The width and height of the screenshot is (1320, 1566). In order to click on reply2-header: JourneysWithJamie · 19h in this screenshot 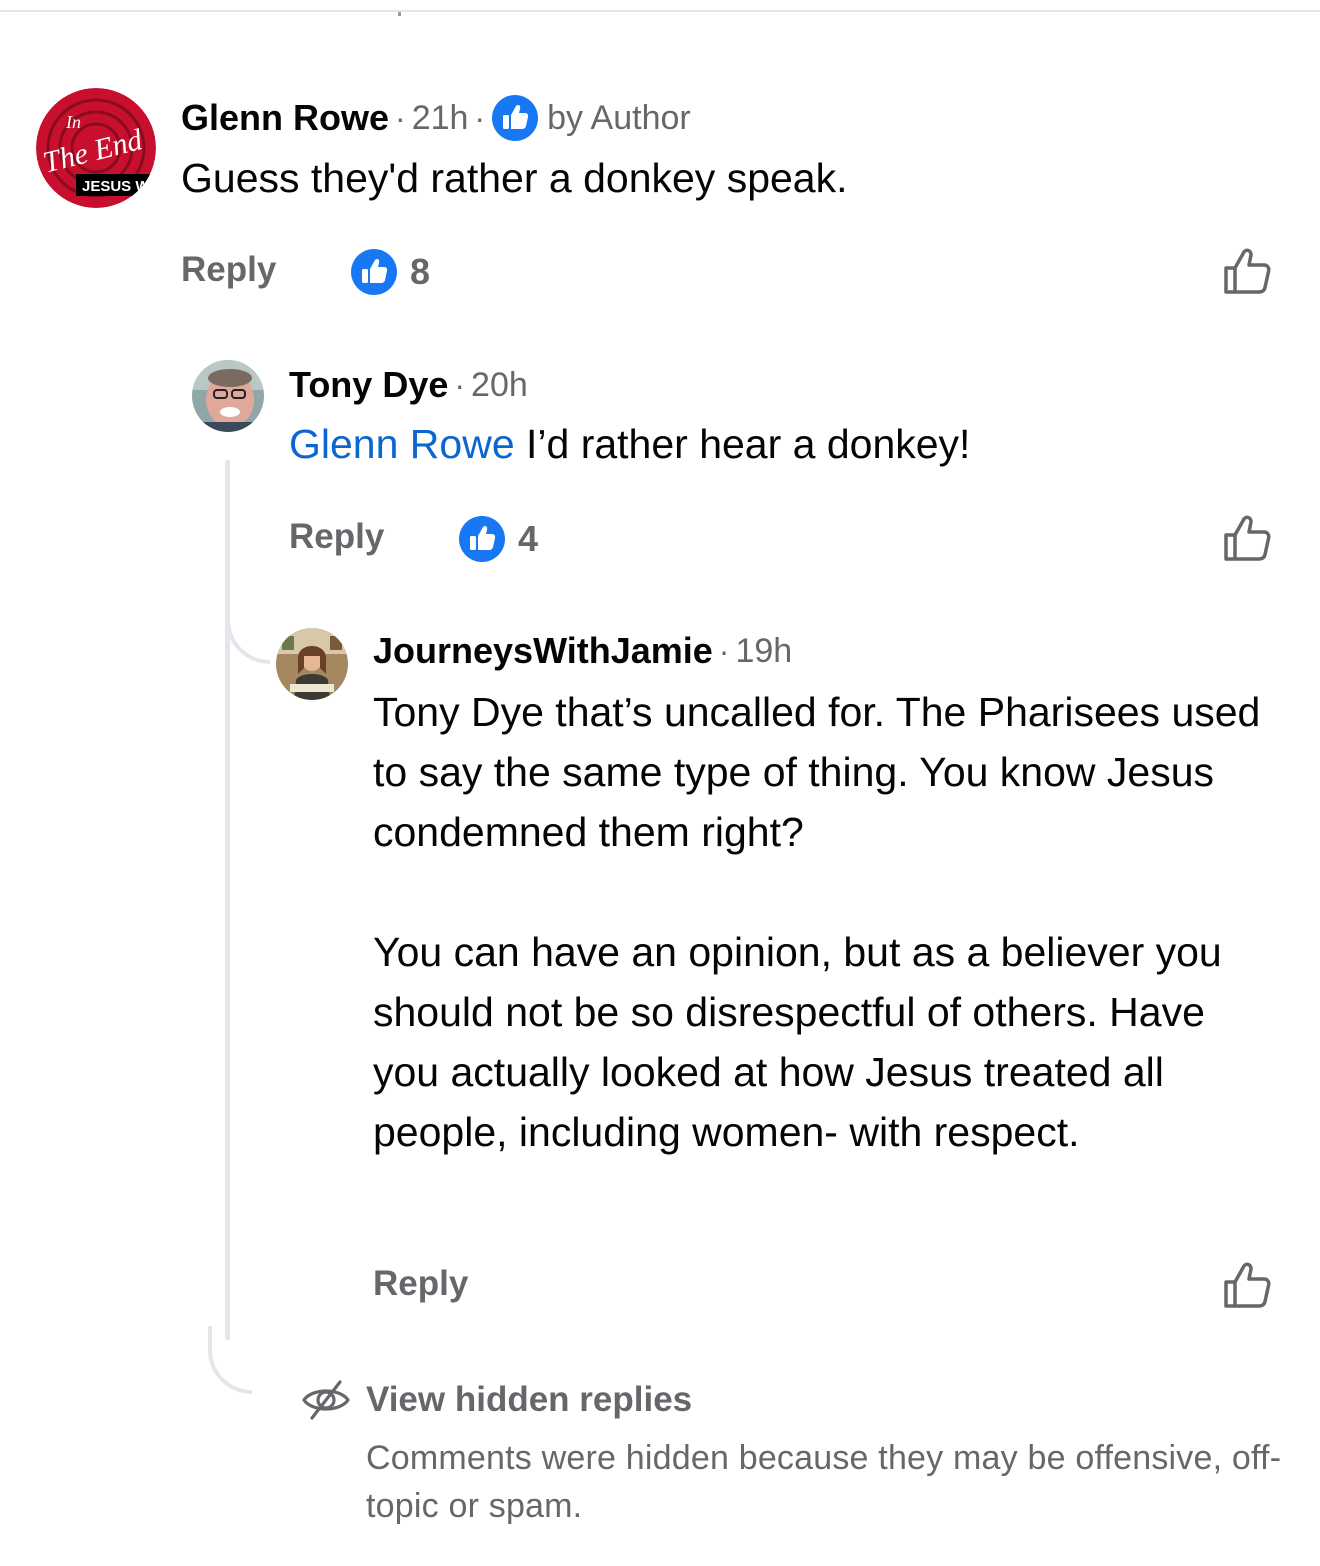, I will do `click(582, 651)`.